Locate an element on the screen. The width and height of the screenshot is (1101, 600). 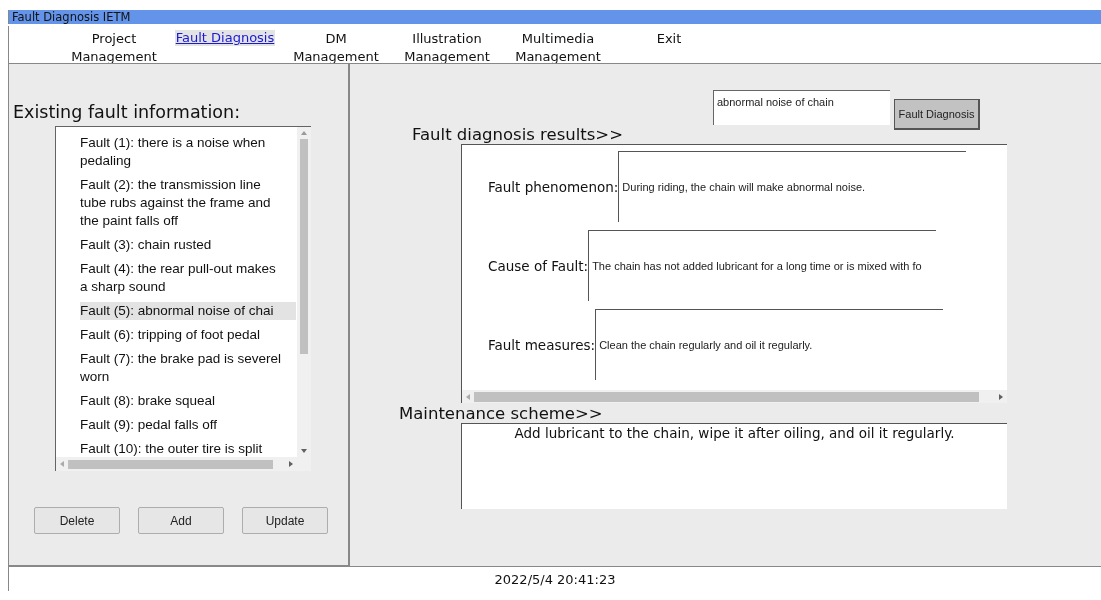
window-title: Fault Diagnosis IETM is located at coordinates (554, 17).